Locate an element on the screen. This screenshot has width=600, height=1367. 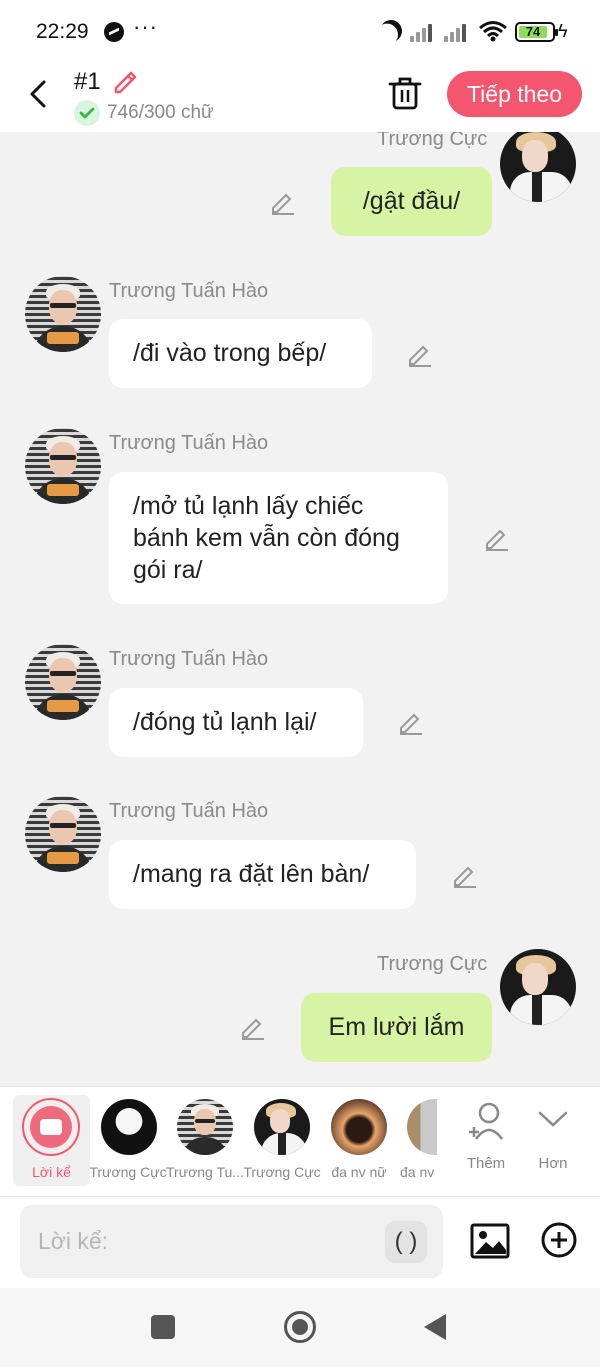
composer: Lời kể: ( ) is located at coordinates (300, 1242).